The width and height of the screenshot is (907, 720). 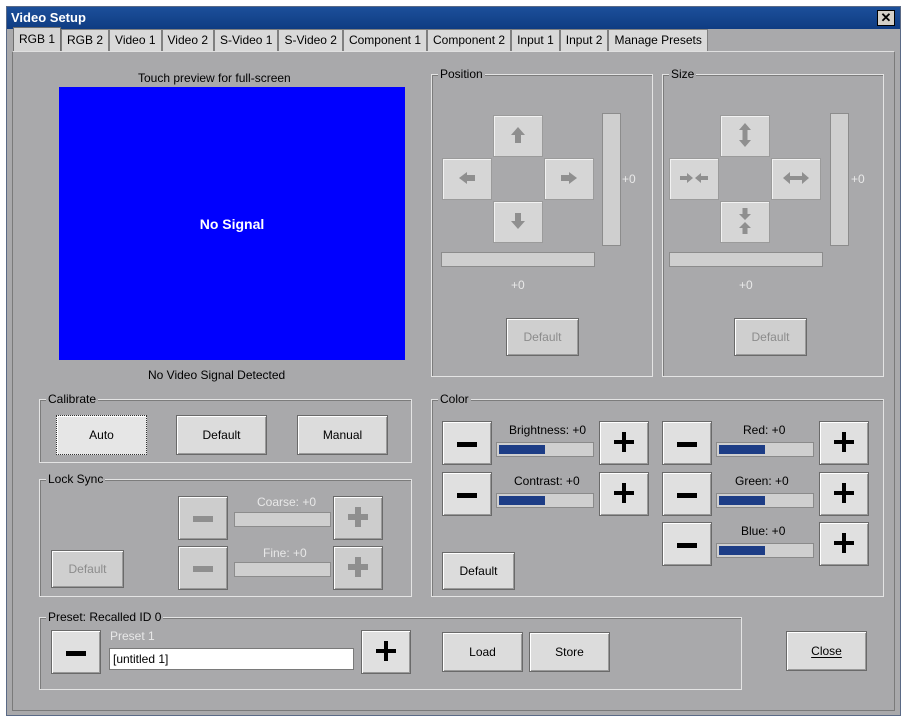 What do you see at coordinates (37, 39) in the screenshot?
I see `tab-rgb-1: RGB 1` at bounding box center [37, 39].